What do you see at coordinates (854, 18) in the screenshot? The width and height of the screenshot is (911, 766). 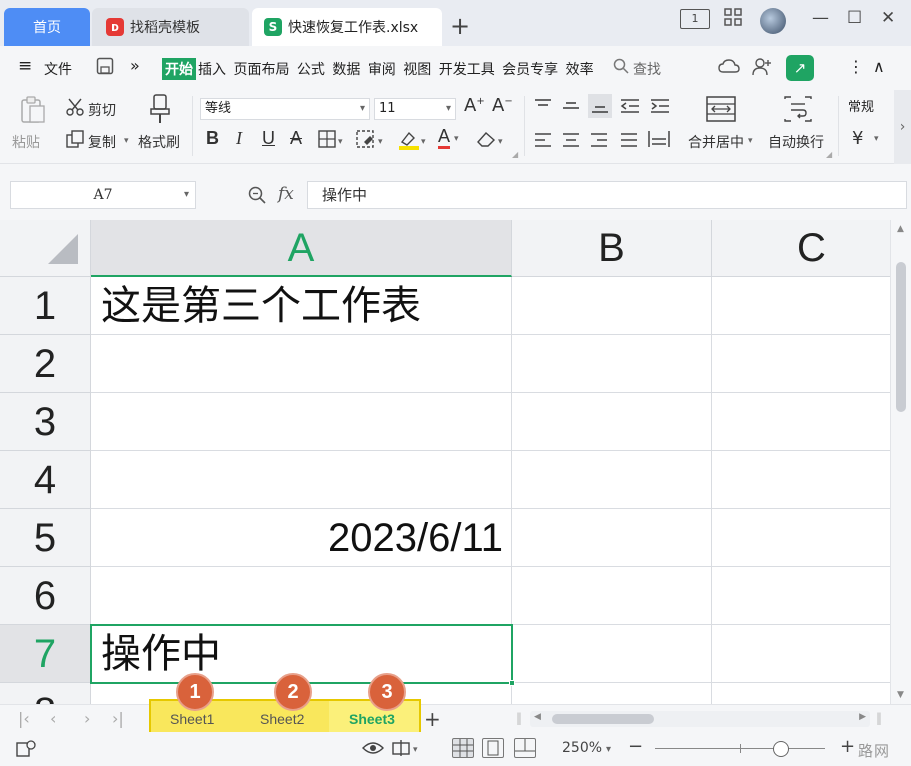 I see `maximize-button: ☐` at bounding box center [854, 18].